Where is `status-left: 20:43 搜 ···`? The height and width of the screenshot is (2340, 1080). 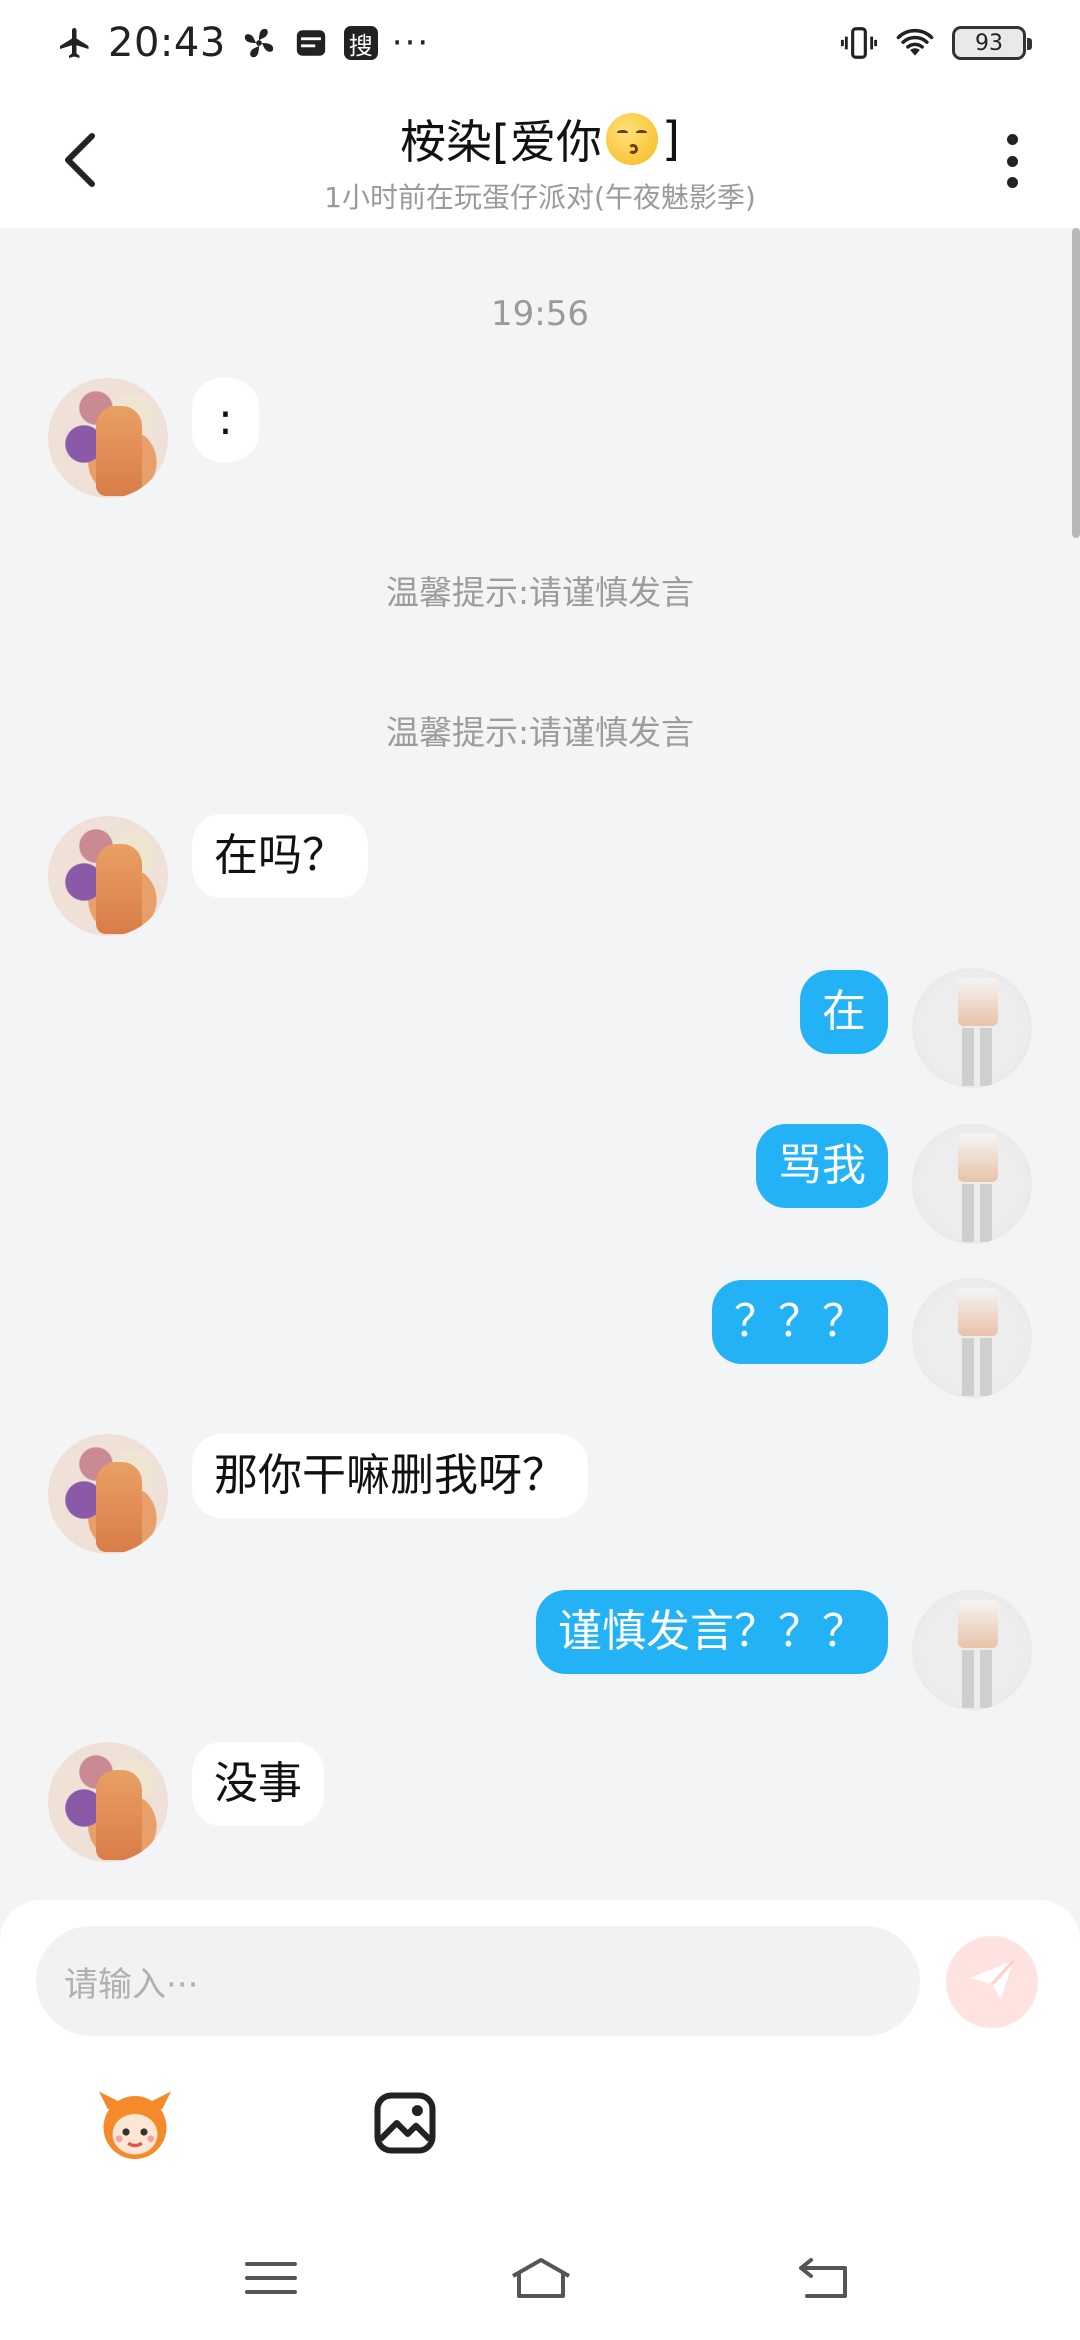
status-left: 20:43 搜 ··· is located at coordinates (243, 43).